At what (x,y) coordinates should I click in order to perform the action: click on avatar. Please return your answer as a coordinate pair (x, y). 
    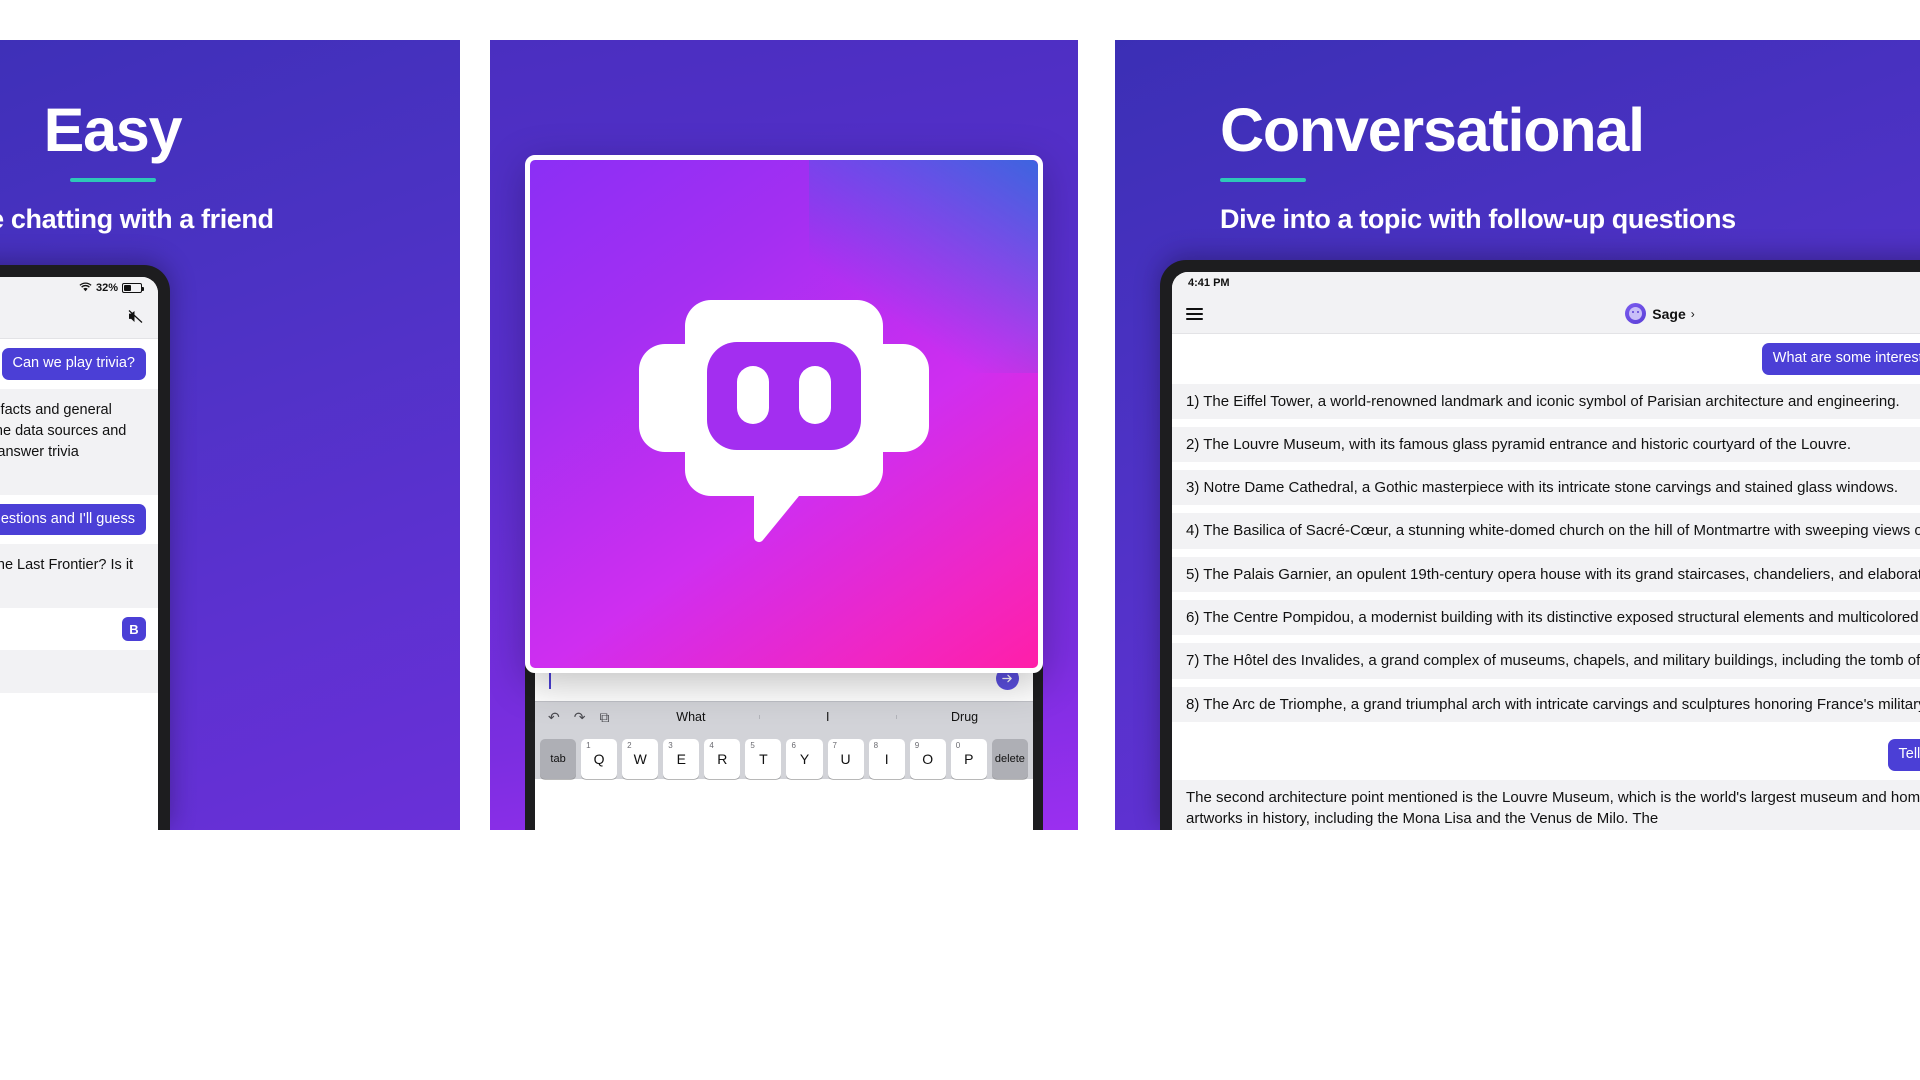
    Looking at the image, I should click on (1636, 313).